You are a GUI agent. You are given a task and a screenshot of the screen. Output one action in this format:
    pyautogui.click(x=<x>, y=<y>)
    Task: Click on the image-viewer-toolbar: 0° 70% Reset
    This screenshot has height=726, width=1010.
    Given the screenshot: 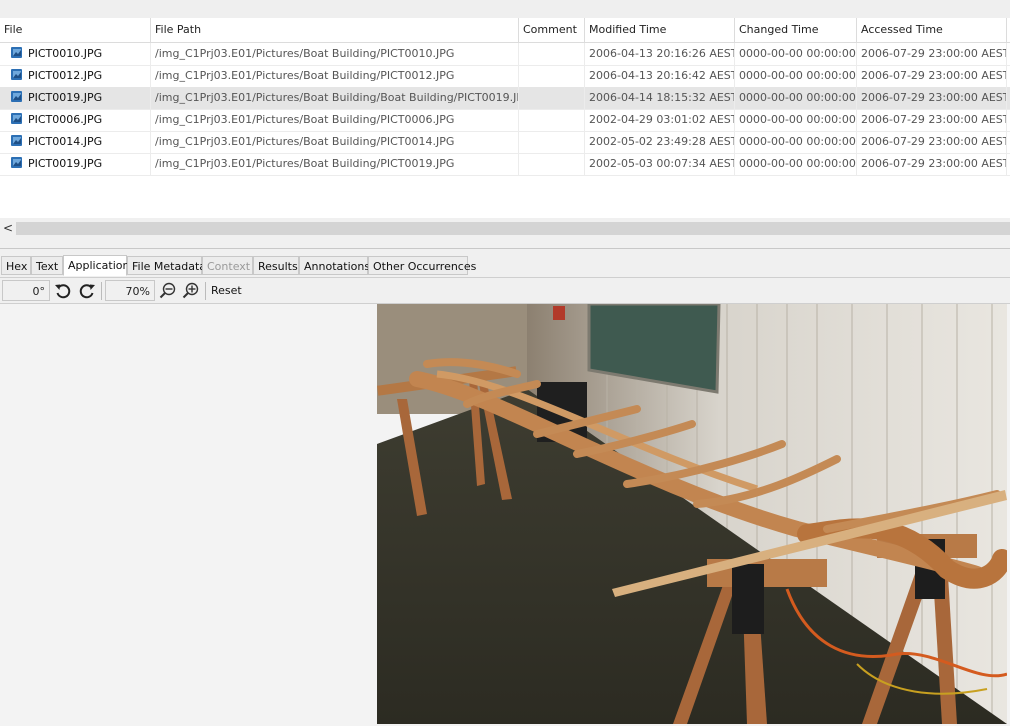 What is the action you would take?
    pyautogui.click(x=505, y=290)
    